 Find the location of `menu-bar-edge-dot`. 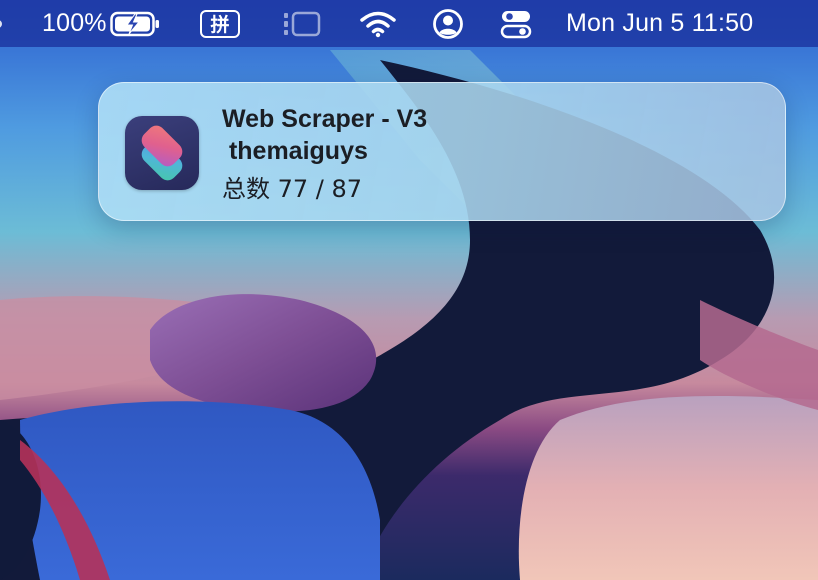

menu-bar-edge-dot is located at coordinates (3, 23).